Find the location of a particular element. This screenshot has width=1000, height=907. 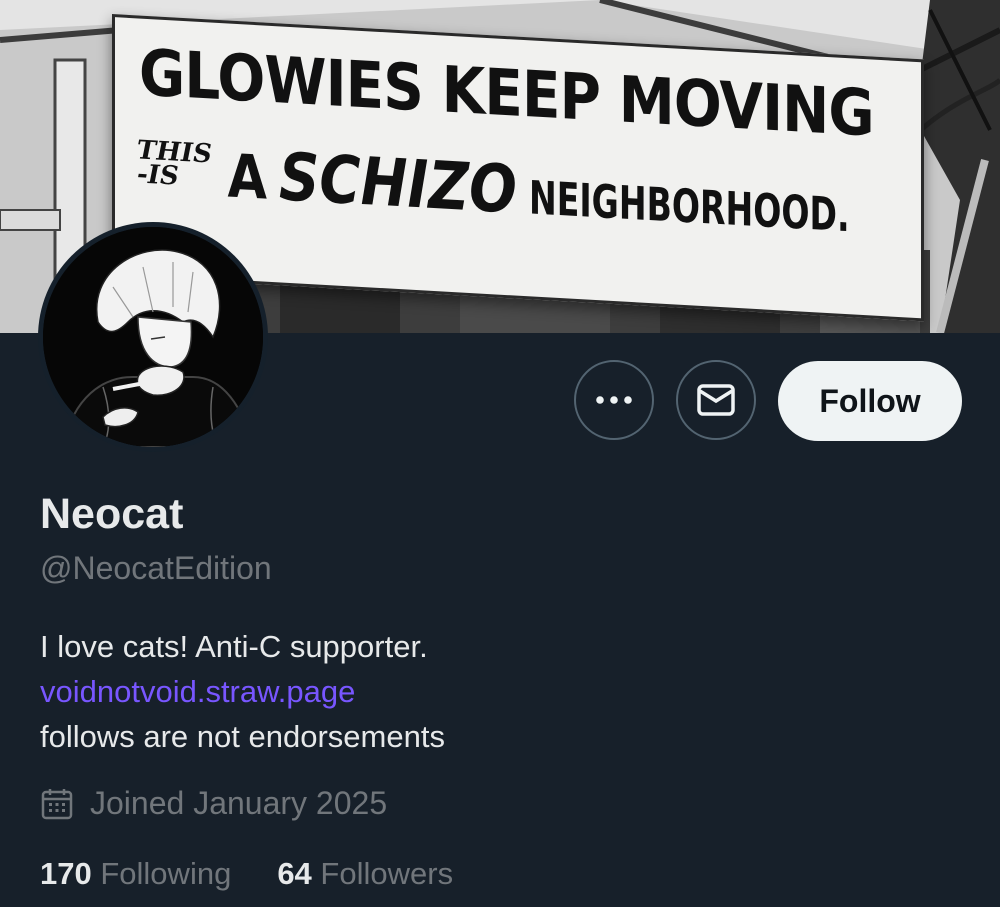

avatar-illustration is located at coordinates (153, 337).